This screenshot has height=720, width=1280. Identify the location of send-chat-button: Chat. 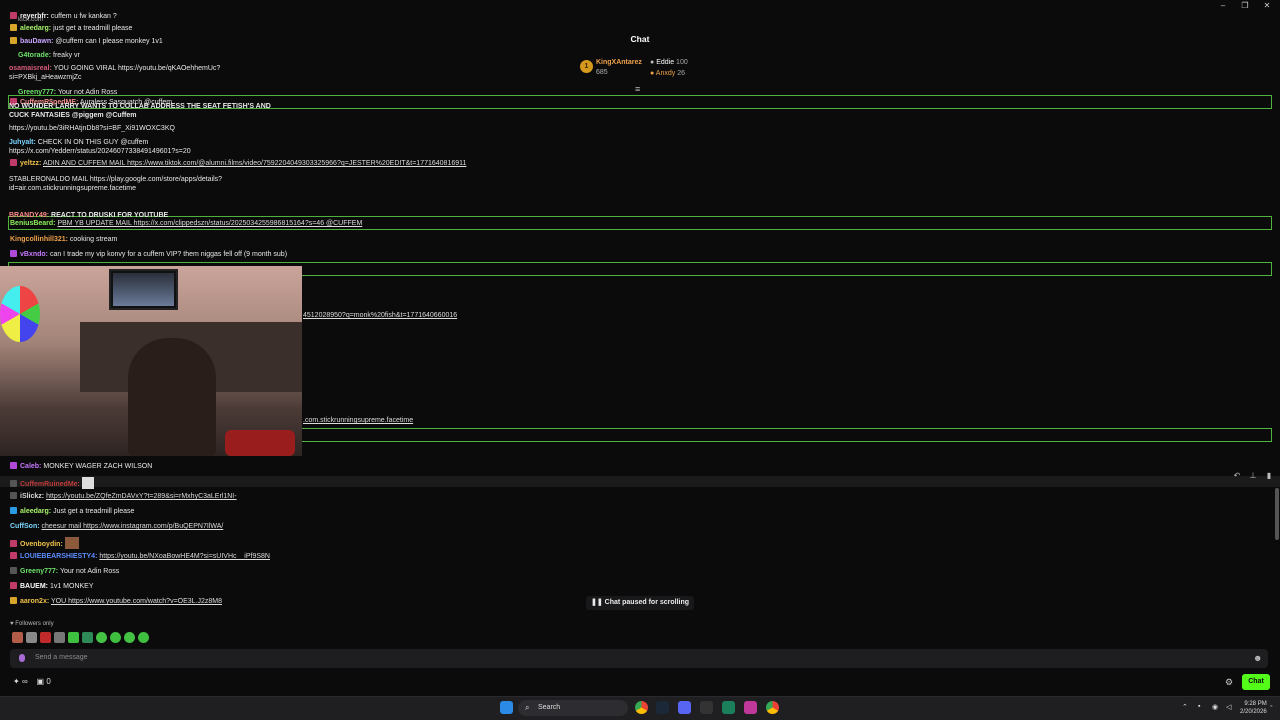
(1256, 682).